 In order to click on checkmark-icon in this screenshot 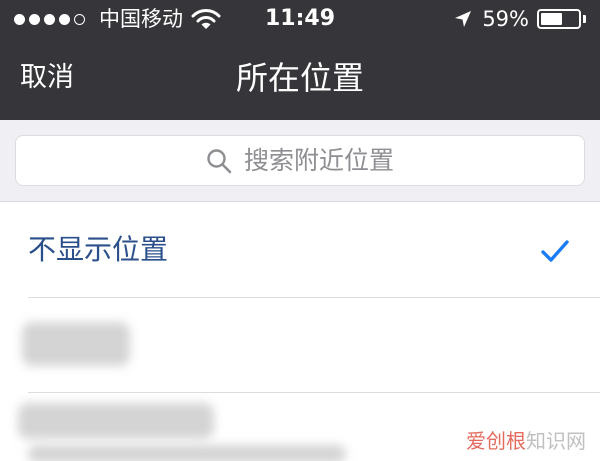, I will do `click(555, 251)`.